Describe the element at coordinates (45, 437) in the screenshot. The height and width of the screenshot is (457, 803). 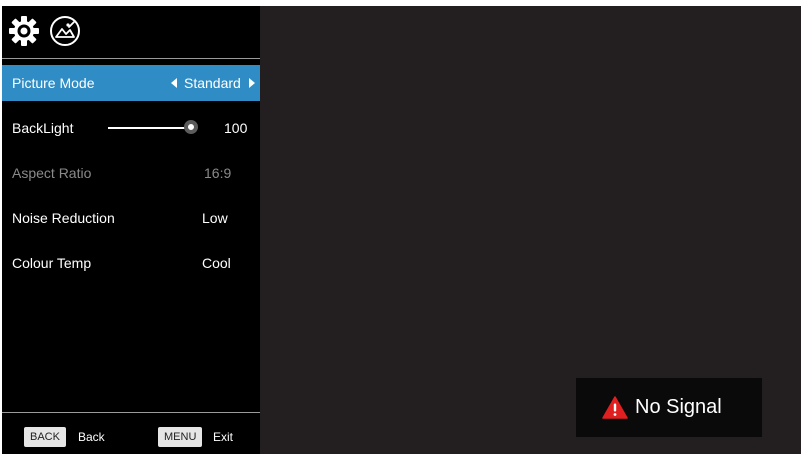
I see `back-key-button: BACK` at that location.